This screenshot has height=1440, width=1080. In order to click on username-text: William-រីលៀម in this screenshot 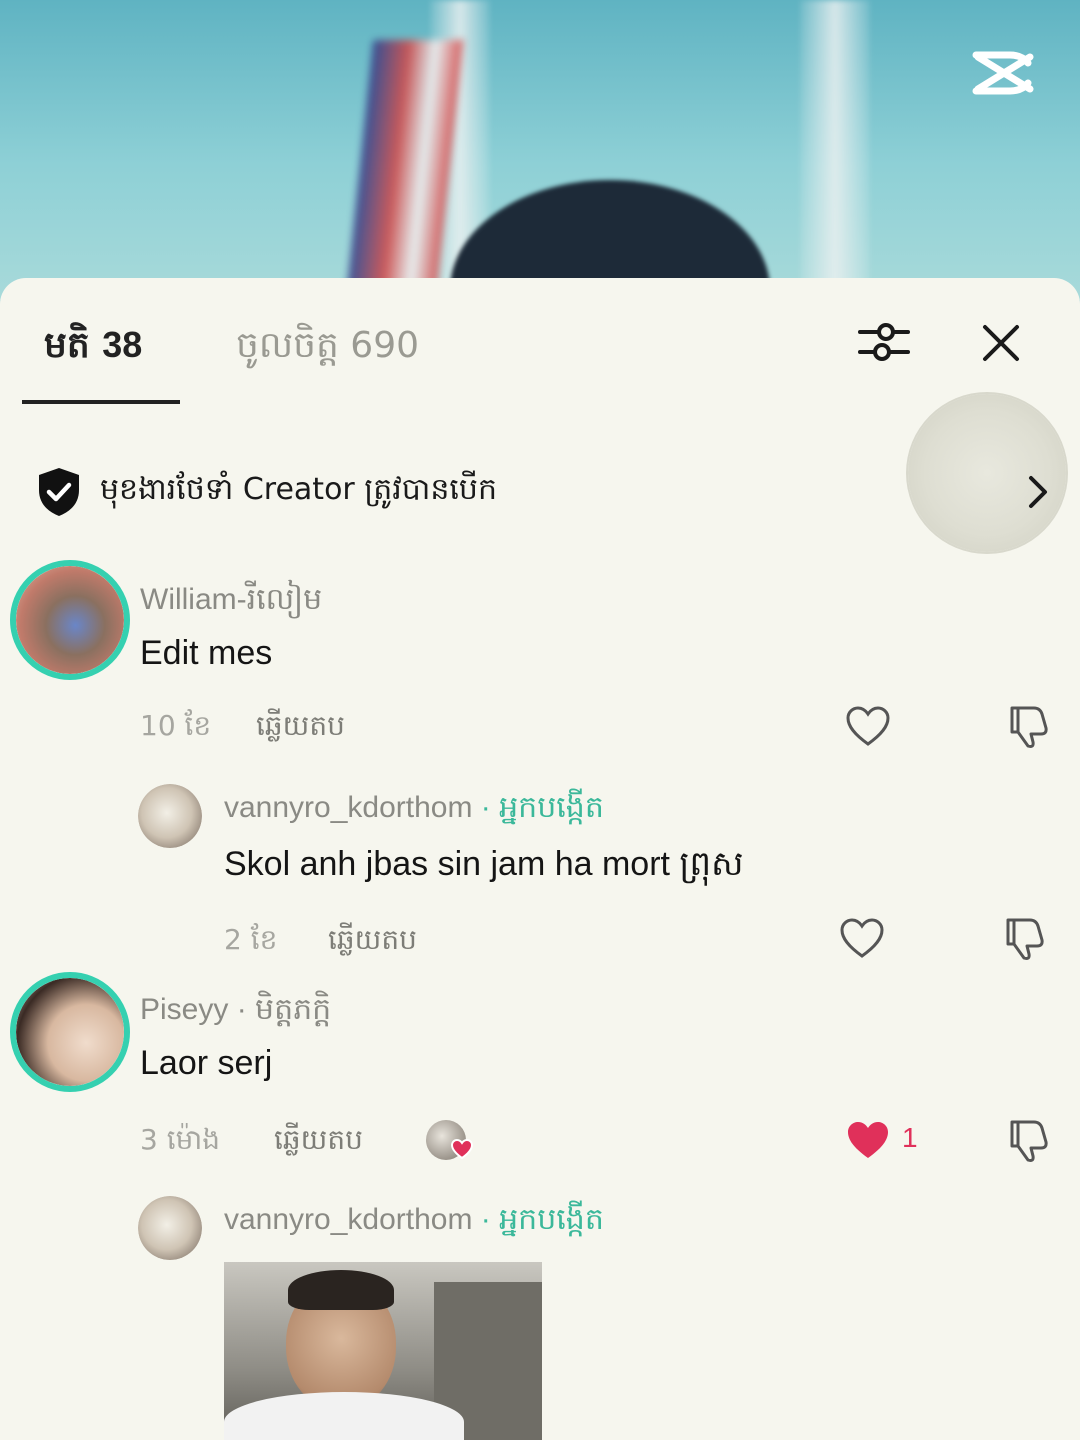, I will do `click(231, 599)`.